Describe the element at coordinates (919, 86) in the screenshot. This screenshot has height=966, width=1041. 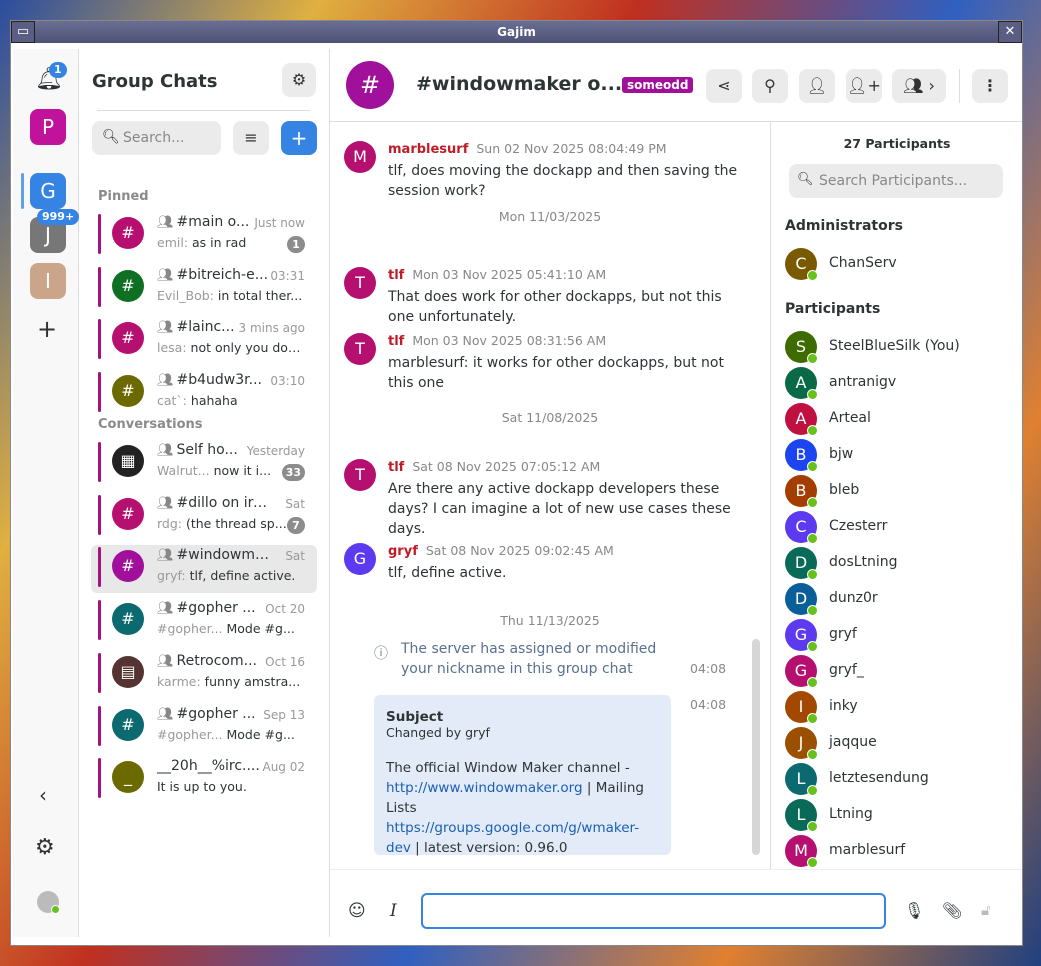
I see `toggle-participants-button: 👥︎ ›` at that location.